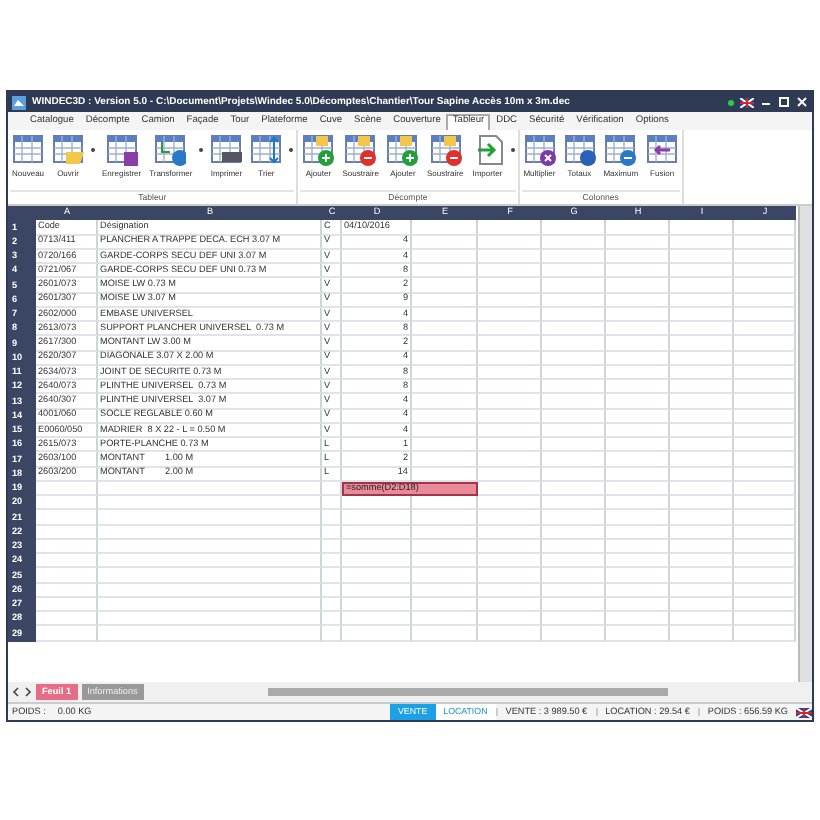 Image resolution: width=820 pixels, height=820 pixels. Describe the element at coordinates (16, 692) in the screenshot. I see `previous-icon` at that location.